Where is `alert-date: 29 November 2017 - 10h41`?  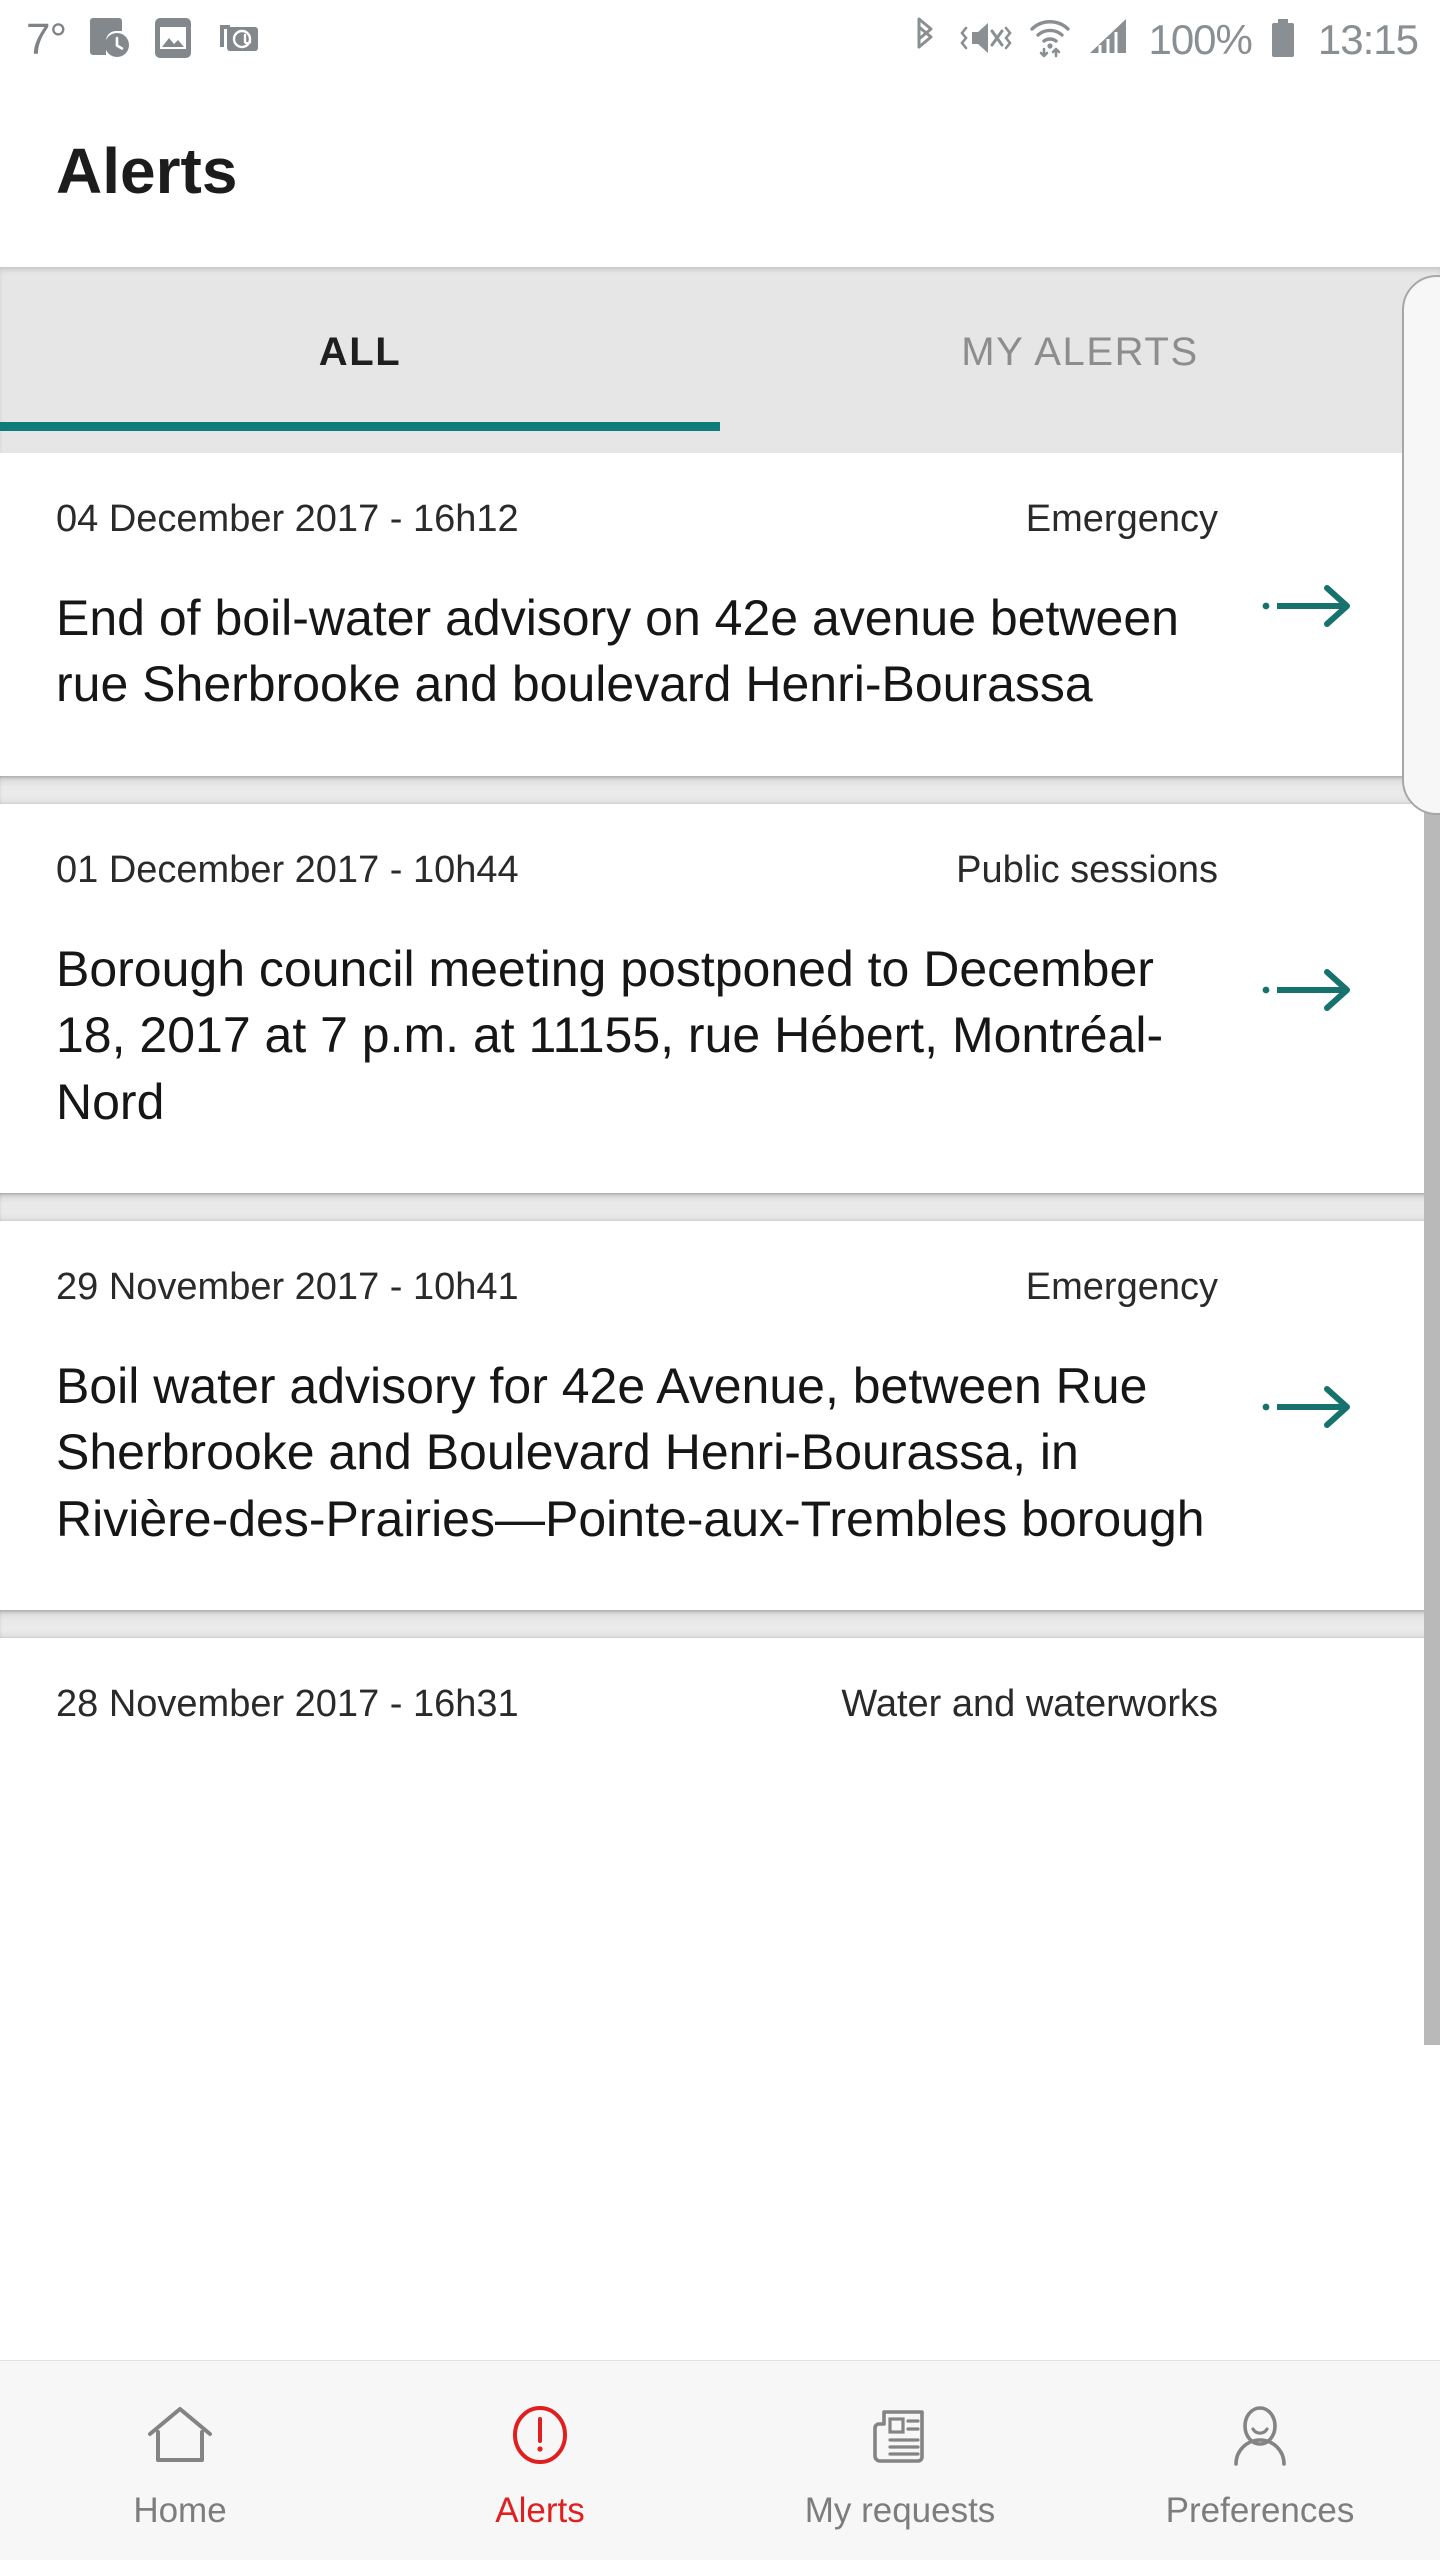 alert-date: 29 November 2017 - 10h41 is located at coordinates (287, 1287).